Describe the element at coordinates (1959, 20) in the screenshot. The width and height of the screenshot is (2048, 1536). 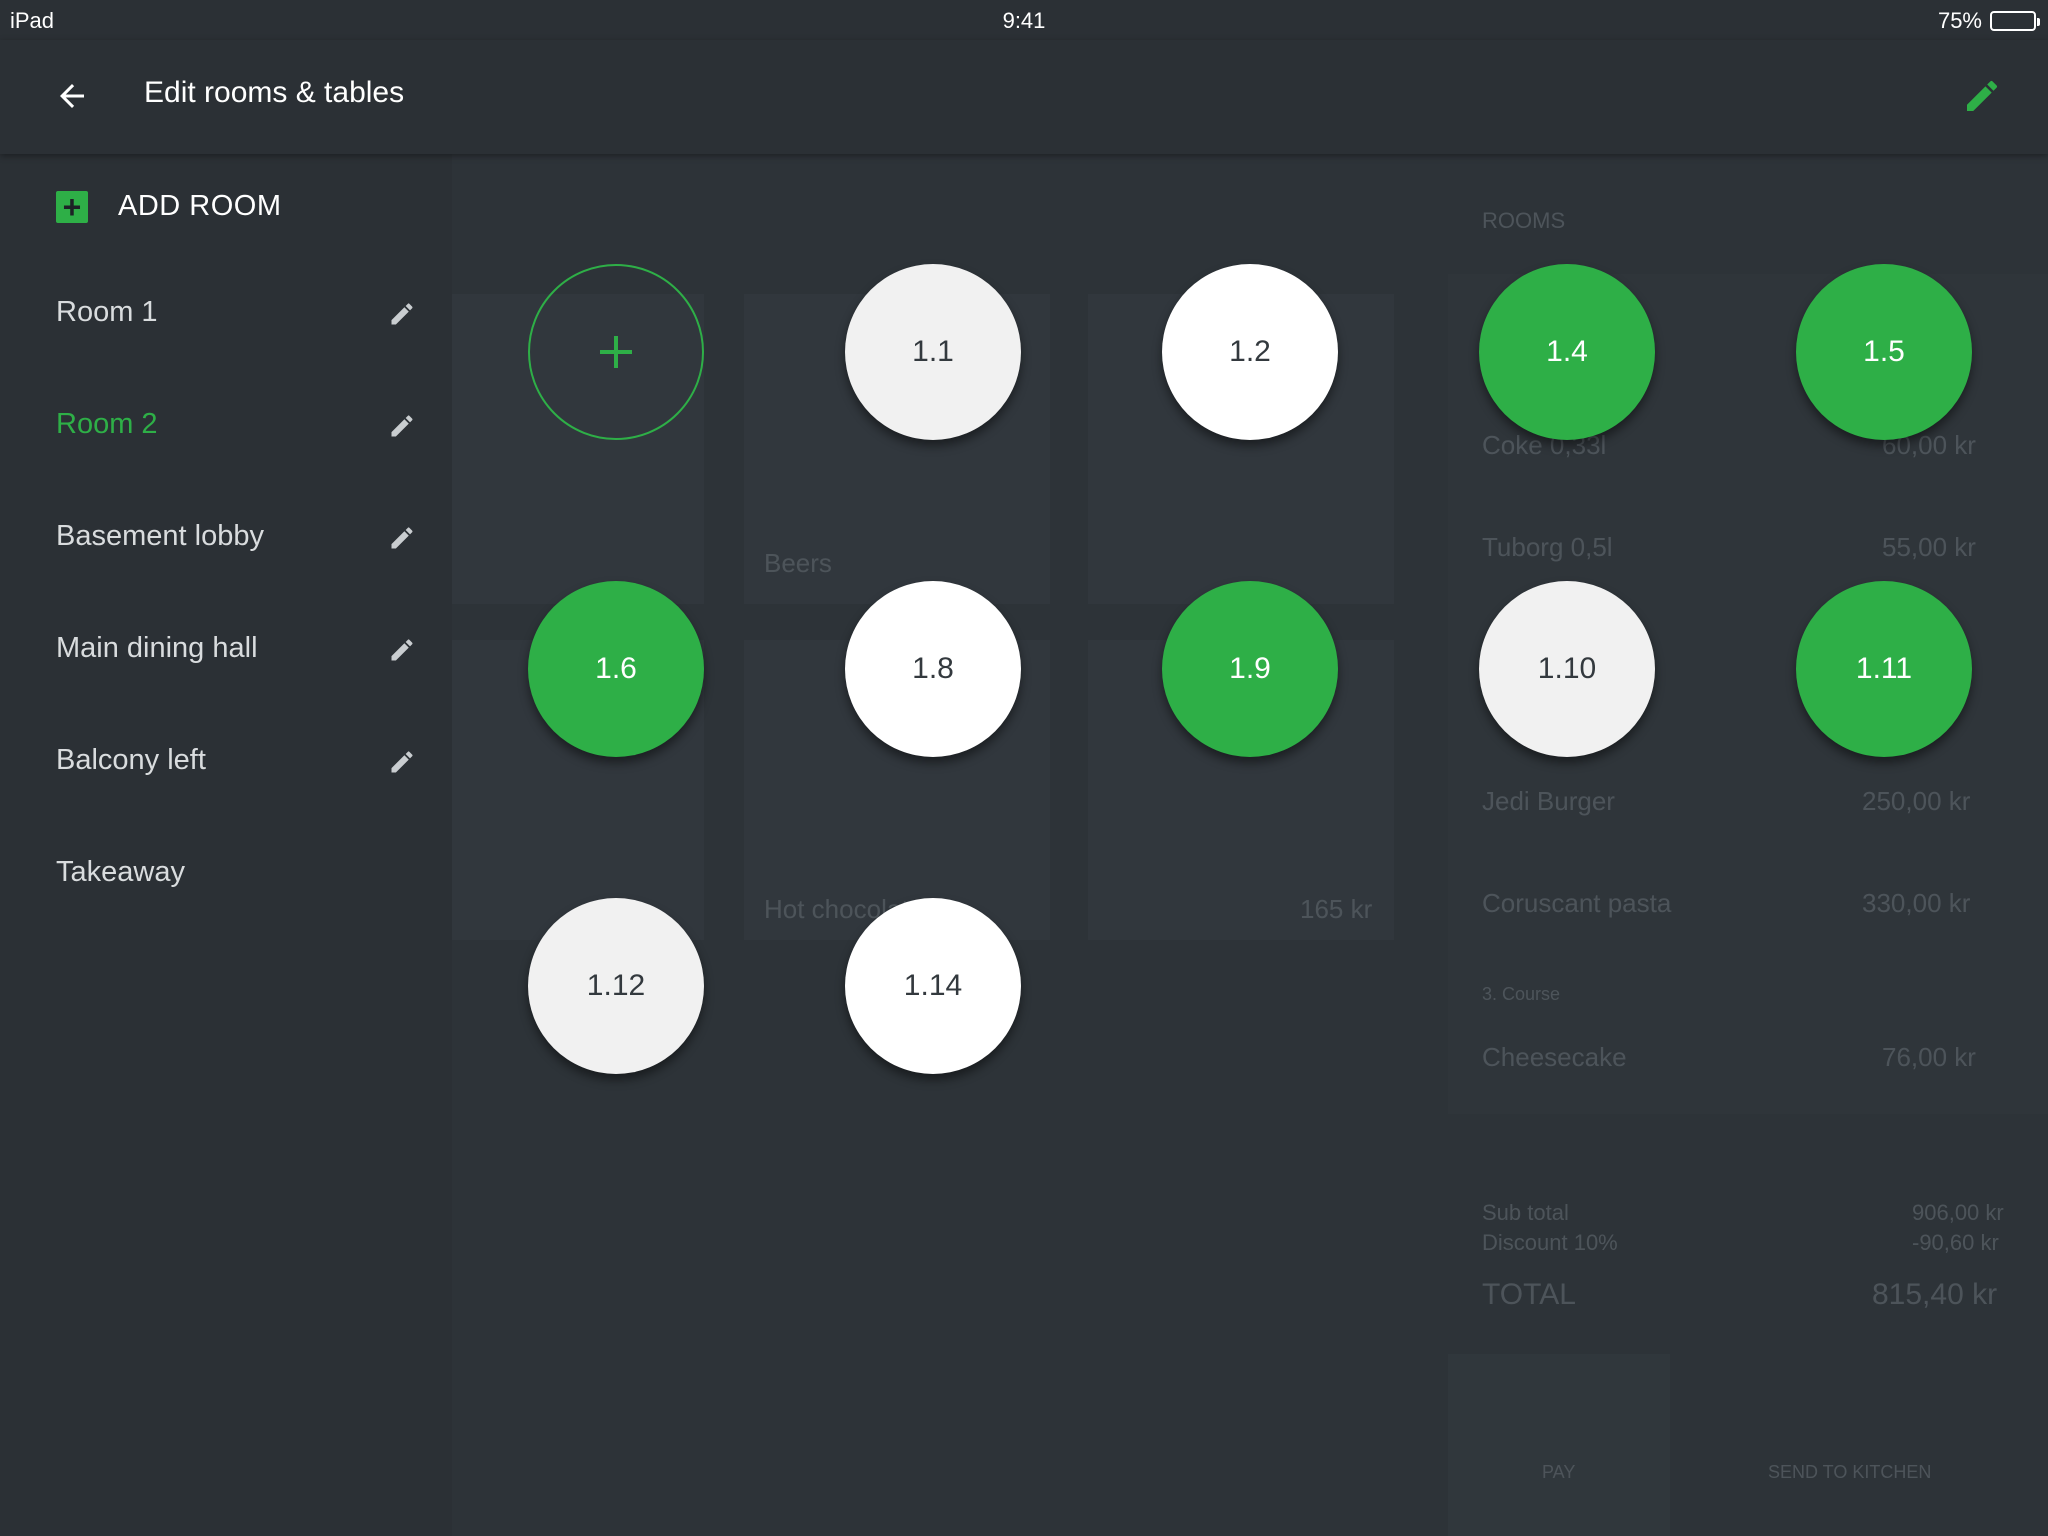
I see `battery-percent: 75%` at that location.